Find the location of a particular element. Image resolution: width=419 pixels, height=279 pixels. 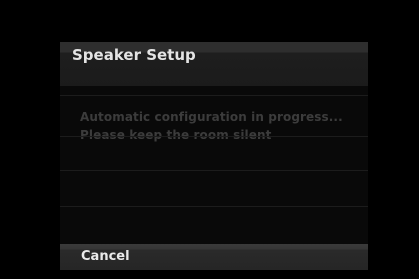

dialog-title-bar: Speaker Setup is located at coordinates (214, 64).